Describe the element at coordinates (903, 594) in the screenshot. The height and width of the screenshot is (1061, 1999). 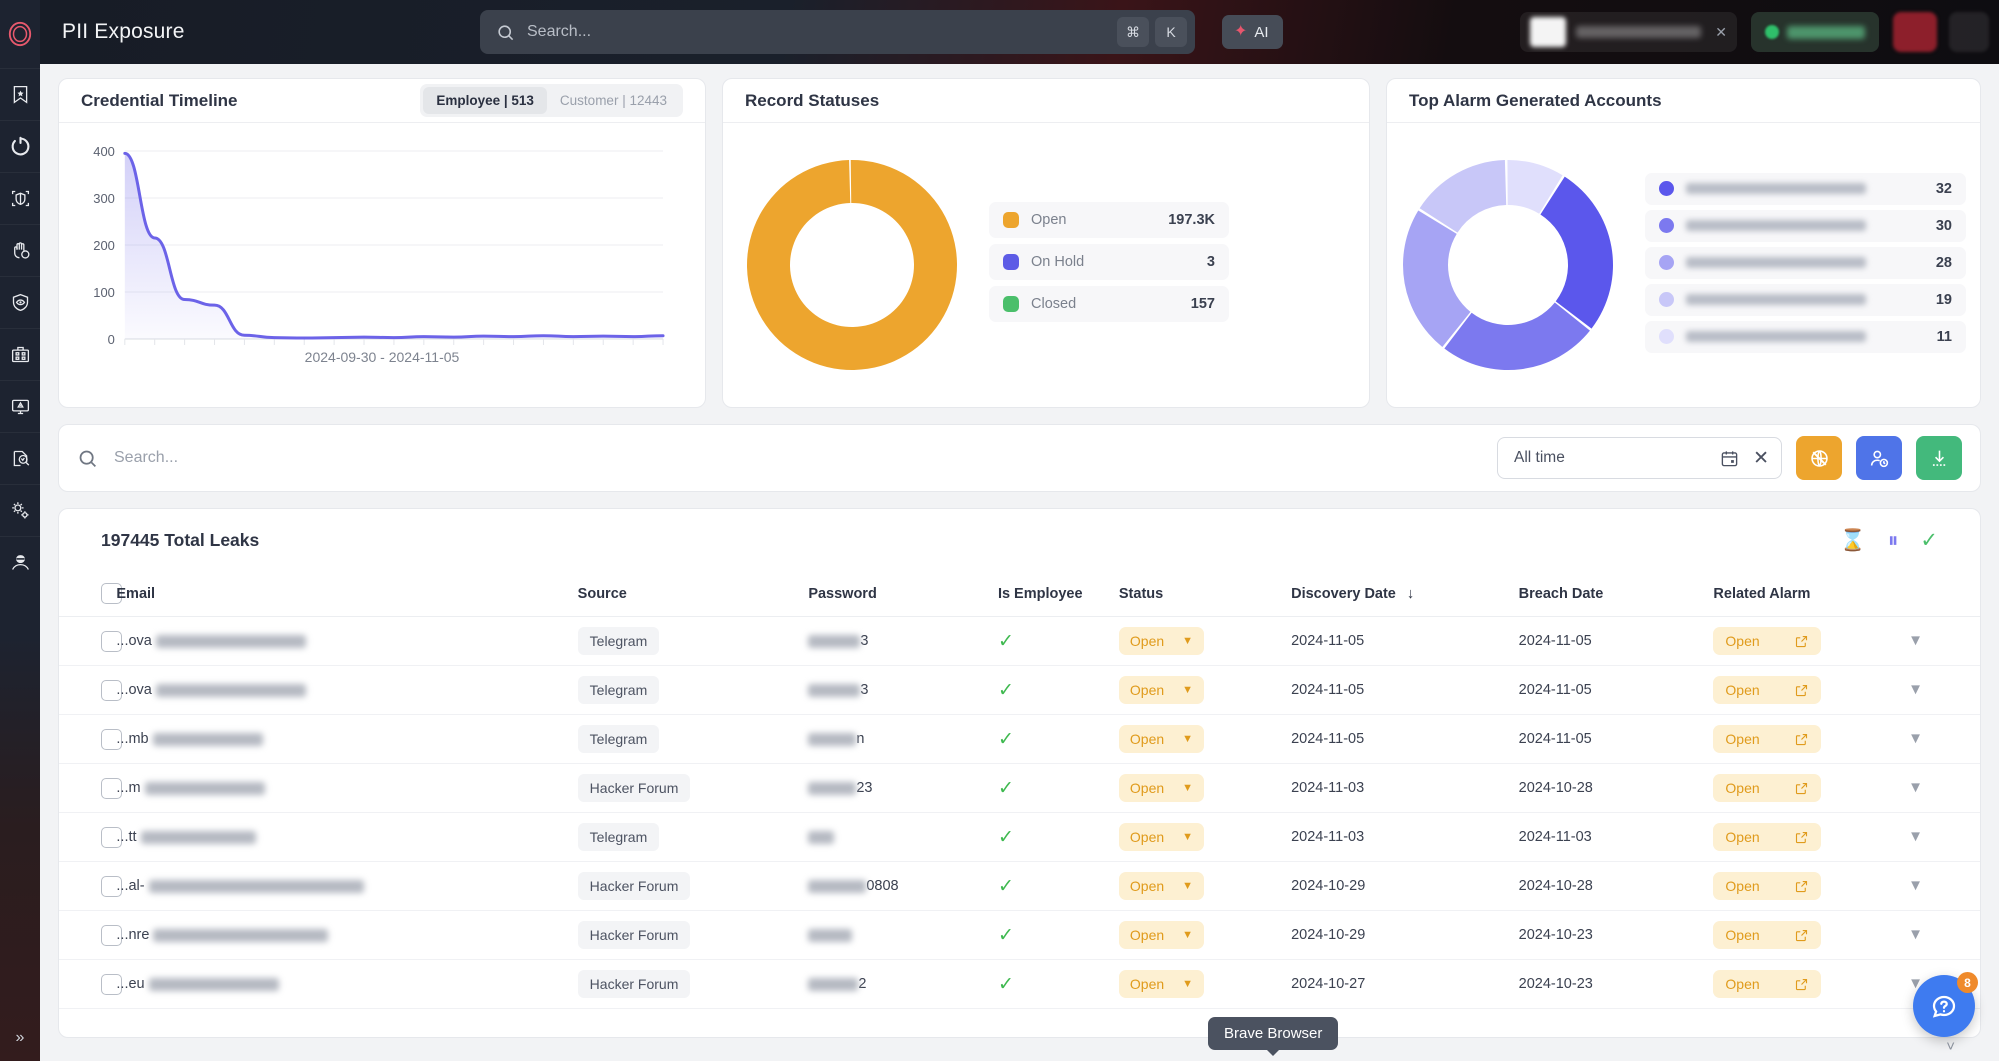
I see `column-password: Password` at that location.